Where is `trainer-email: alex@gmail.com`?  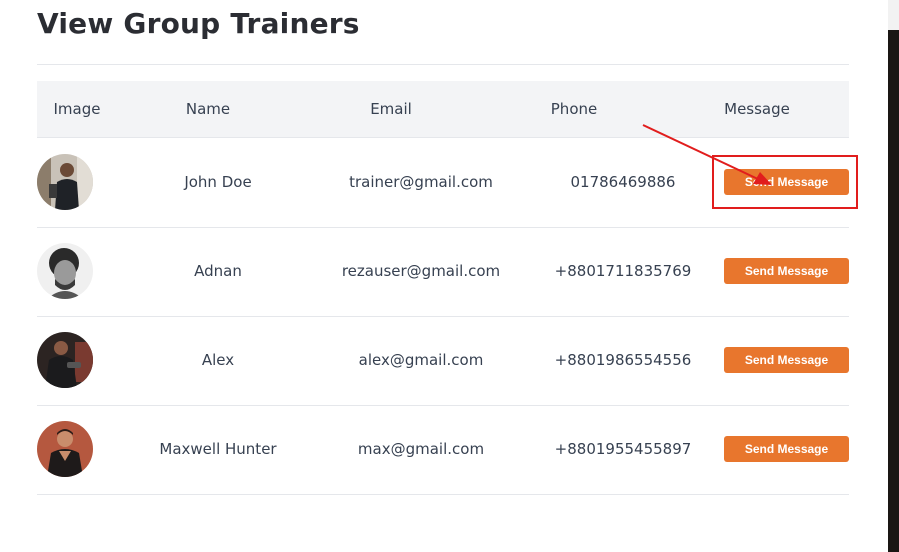
trainer-email: alex@gmail.com is located at coordinates (421, 360).